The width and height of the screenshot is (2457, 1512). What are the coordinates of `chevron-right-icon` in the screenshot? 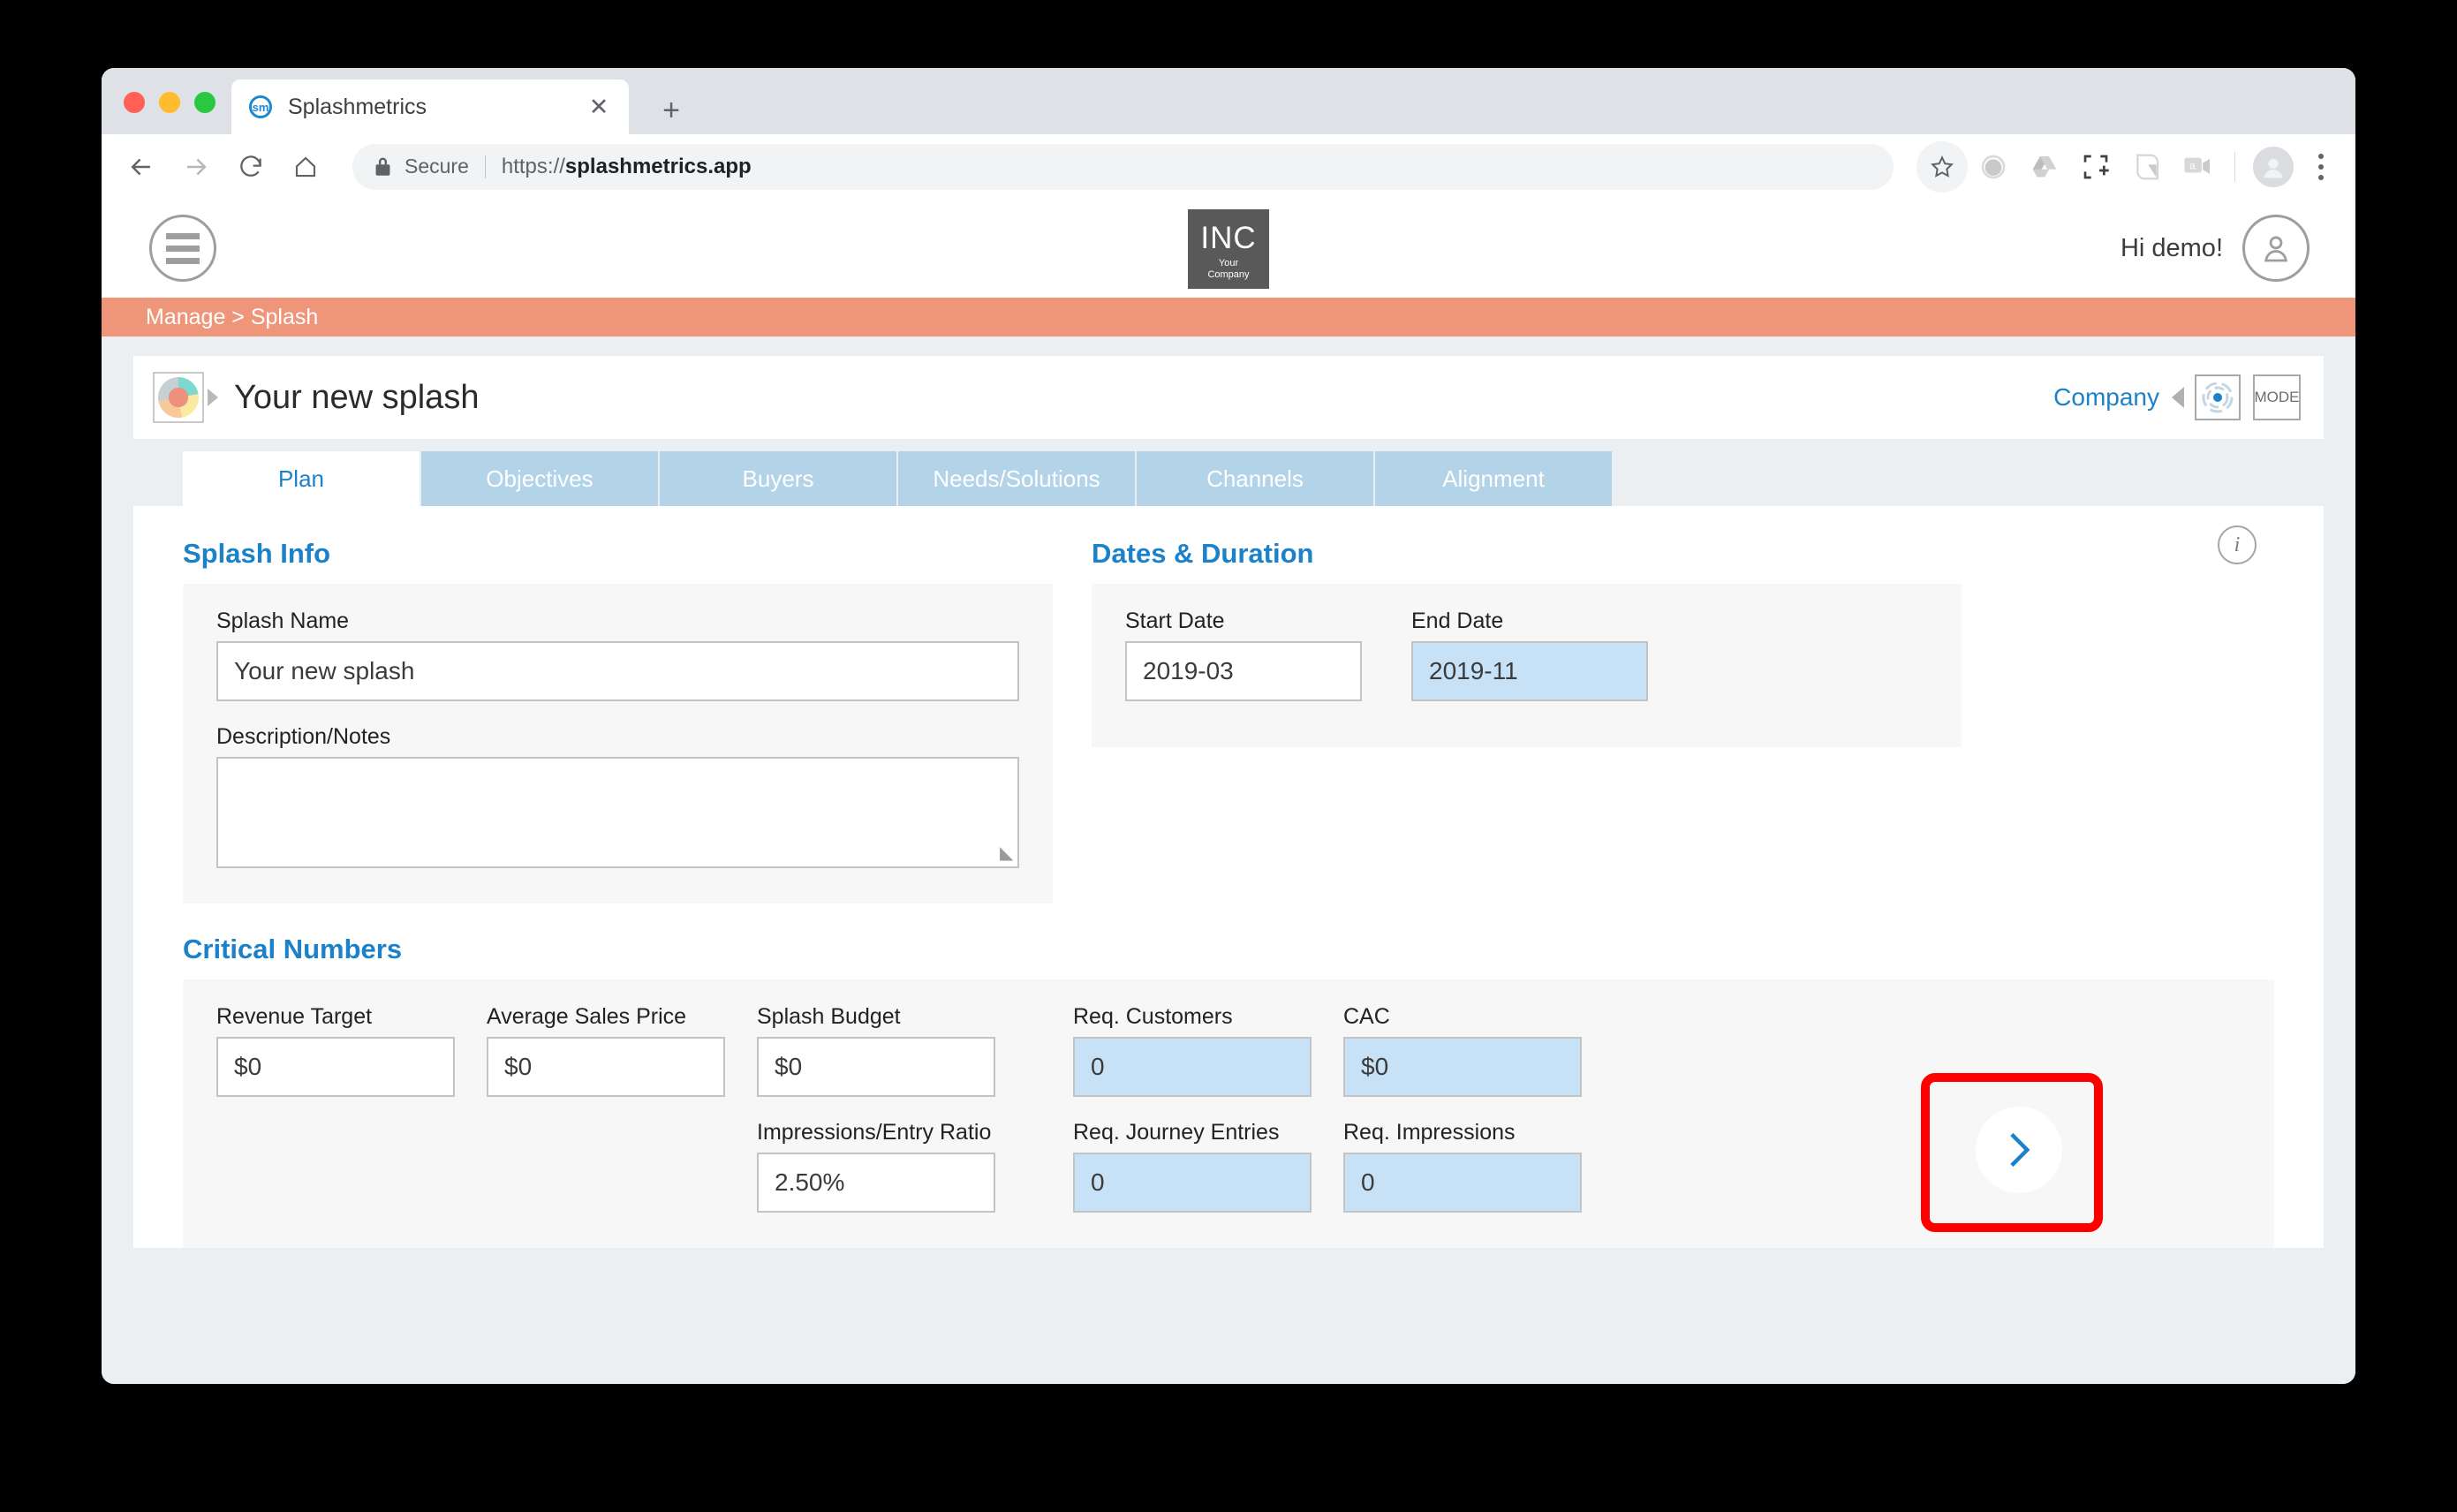 It's located at (2020, 1150).